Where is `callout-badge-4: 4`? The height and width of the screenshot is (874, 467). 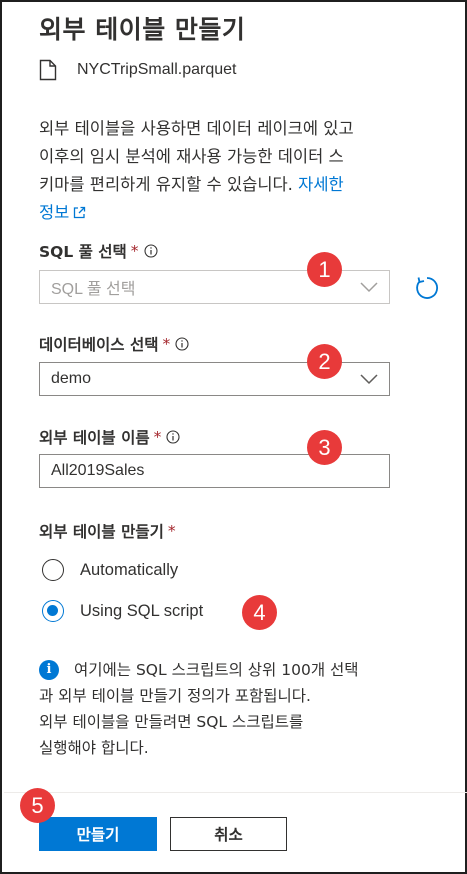 callout-badge-4: 4 is located at coordinates (259, 612).